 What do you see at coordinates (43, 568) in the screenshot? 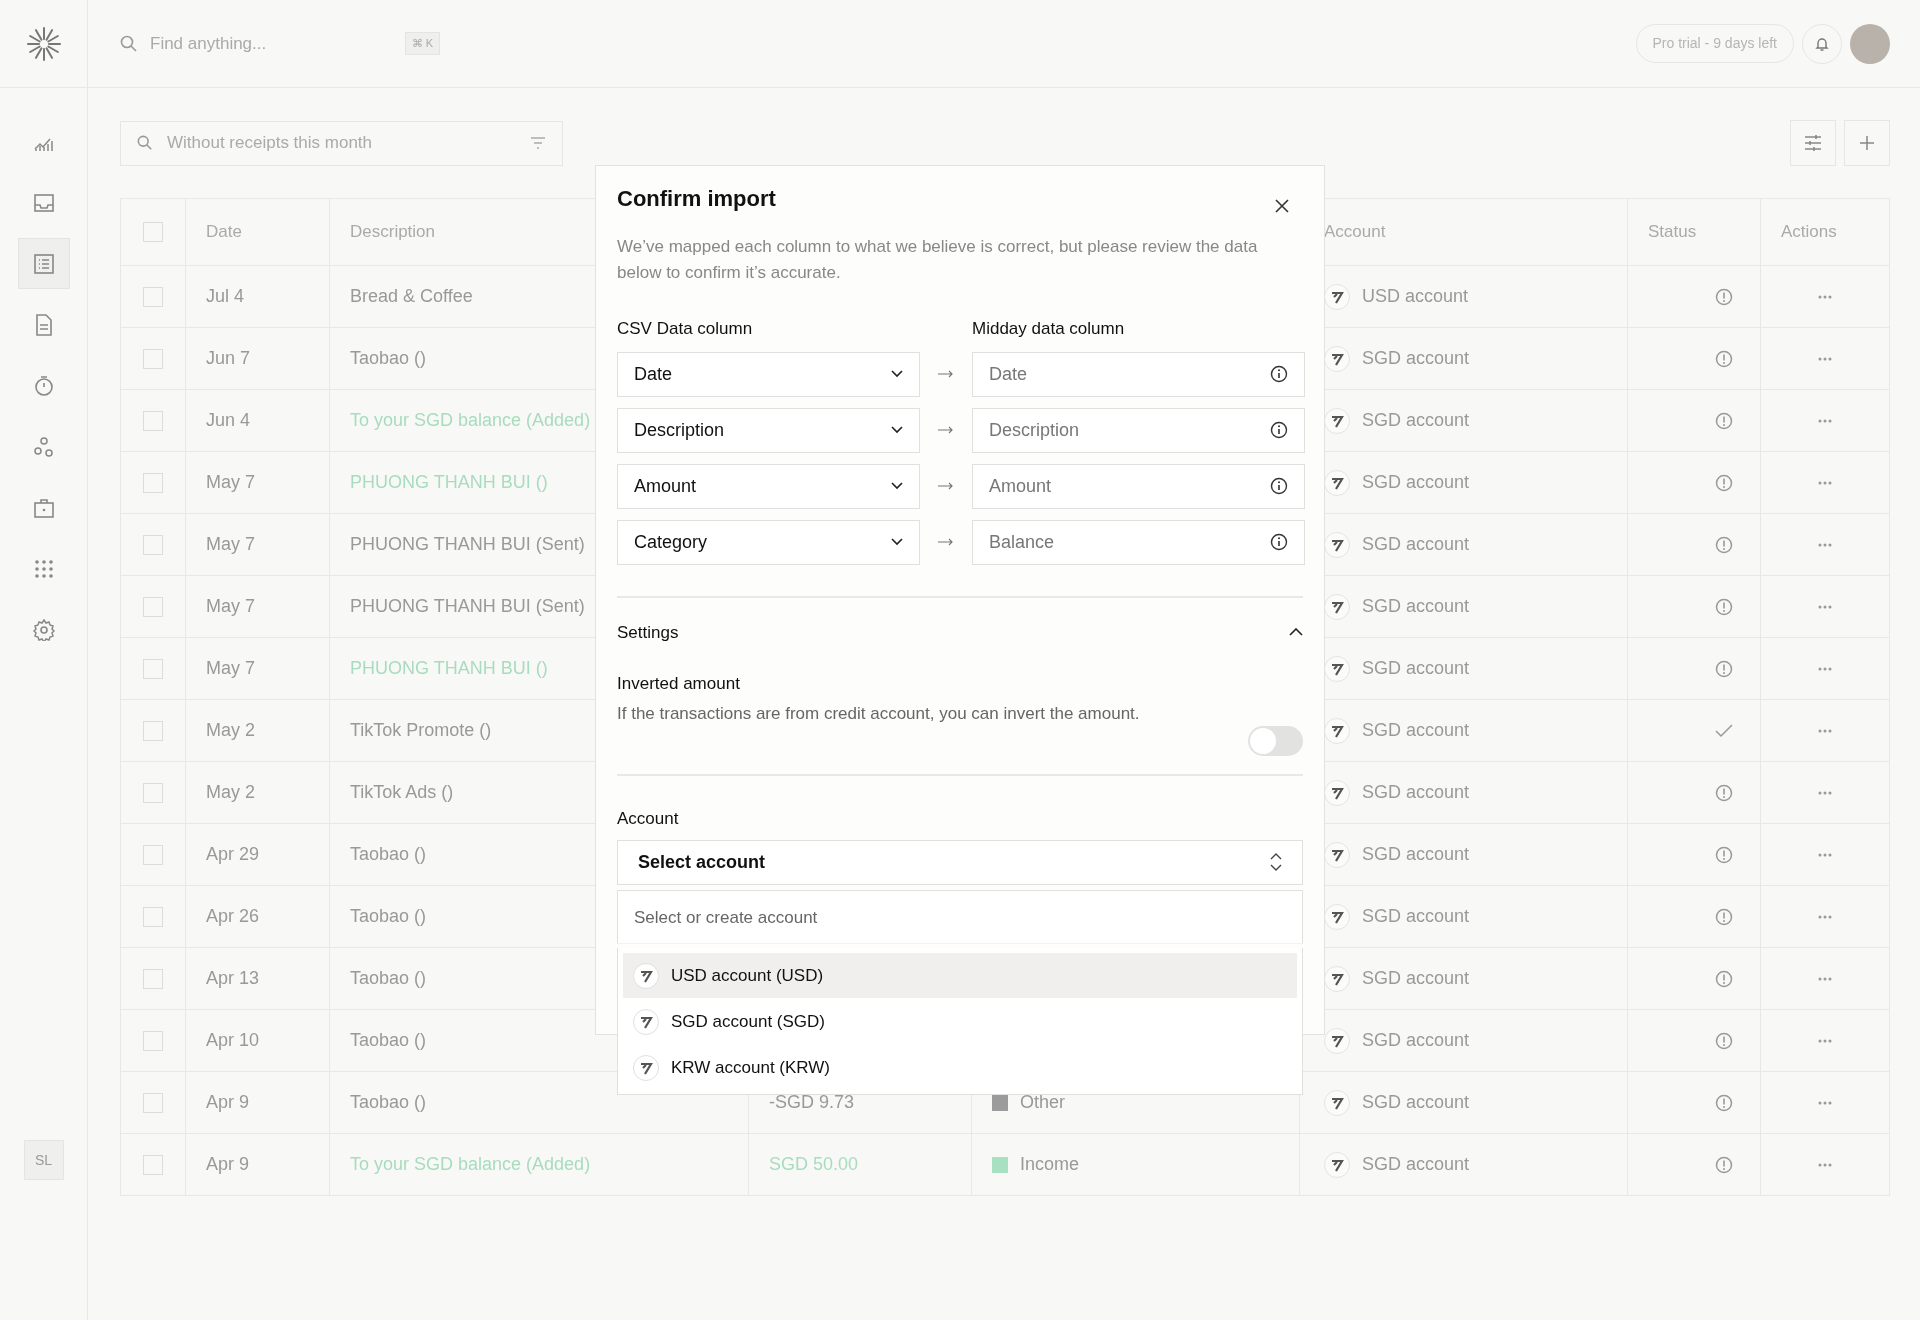
I see `apps-grid-icon` at bounding box center [43, 568].